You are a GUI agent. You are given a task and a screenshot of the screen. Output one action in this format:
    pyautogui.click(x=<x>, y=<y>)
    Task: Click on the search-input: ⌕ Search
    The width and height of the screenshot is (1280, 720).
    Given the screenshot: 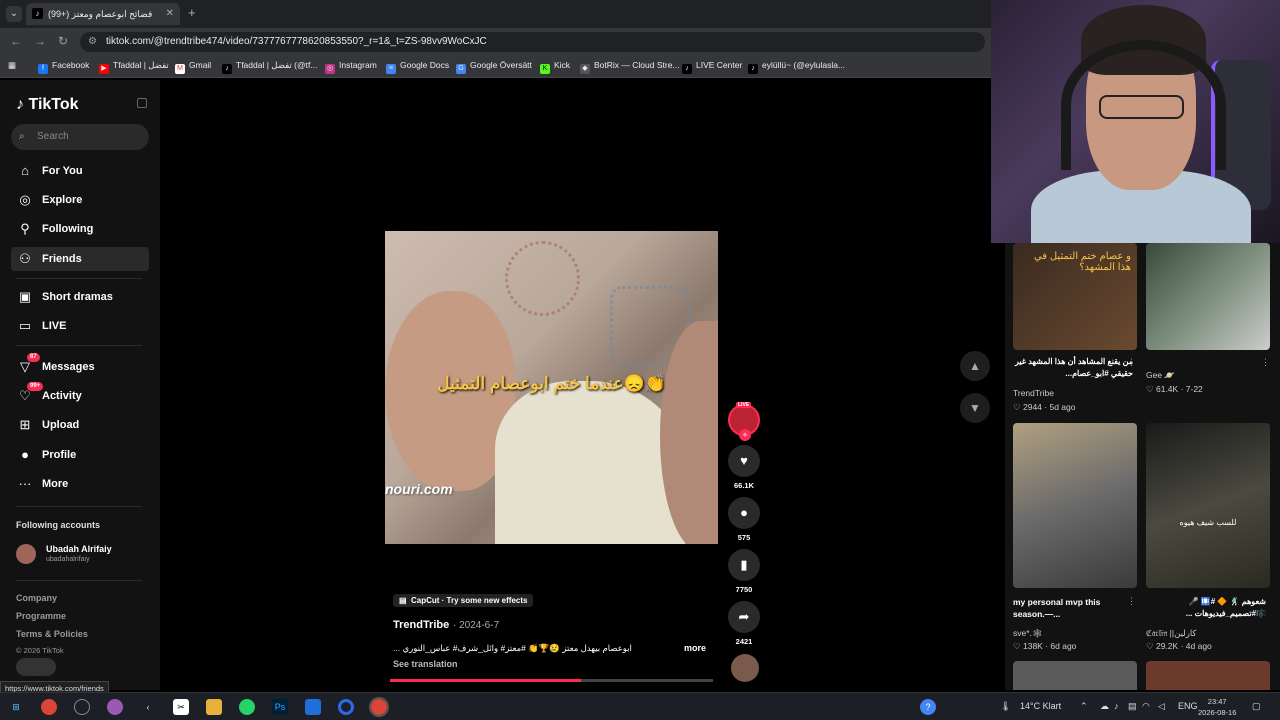 What is the action you would take?
    pyautogui.click(x=80, y=137)
    